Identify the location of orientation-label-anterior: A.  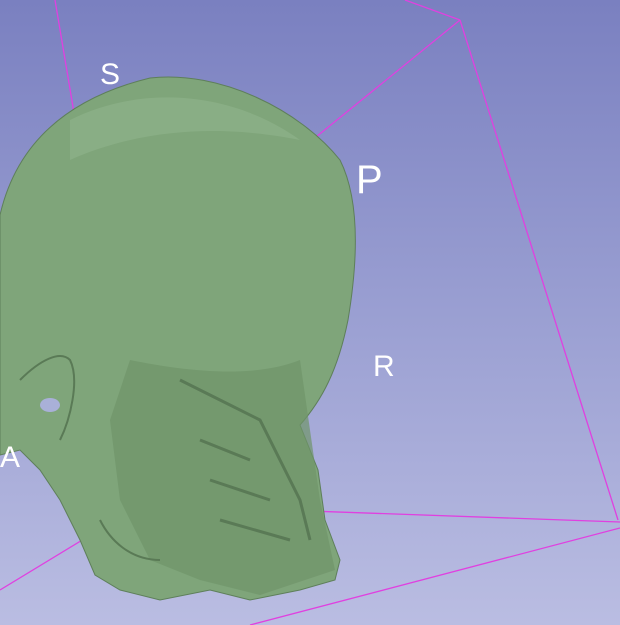
(10, 457).